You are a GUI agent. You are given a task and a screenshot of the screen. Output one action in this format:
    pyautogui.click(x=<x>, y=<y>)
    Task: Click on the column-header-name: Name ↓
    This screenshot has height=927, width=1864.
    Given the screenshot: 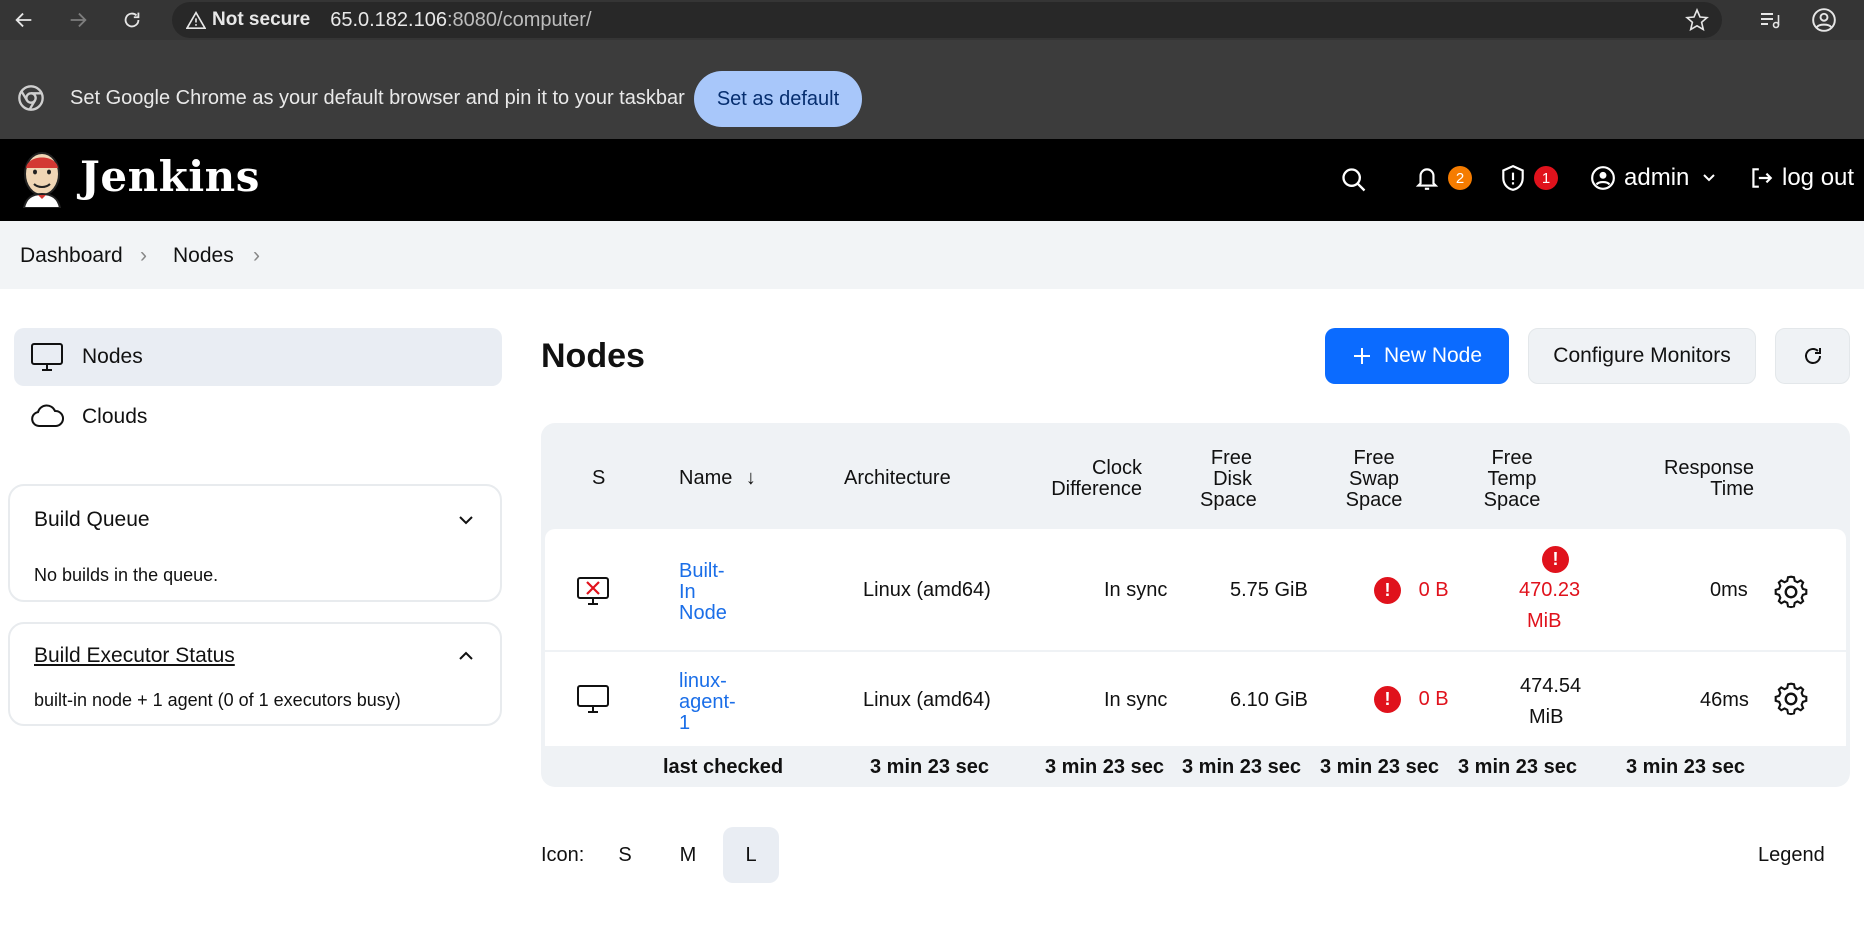 What is the action you would take?
    pyautogui.click(x=717, y=478)
    